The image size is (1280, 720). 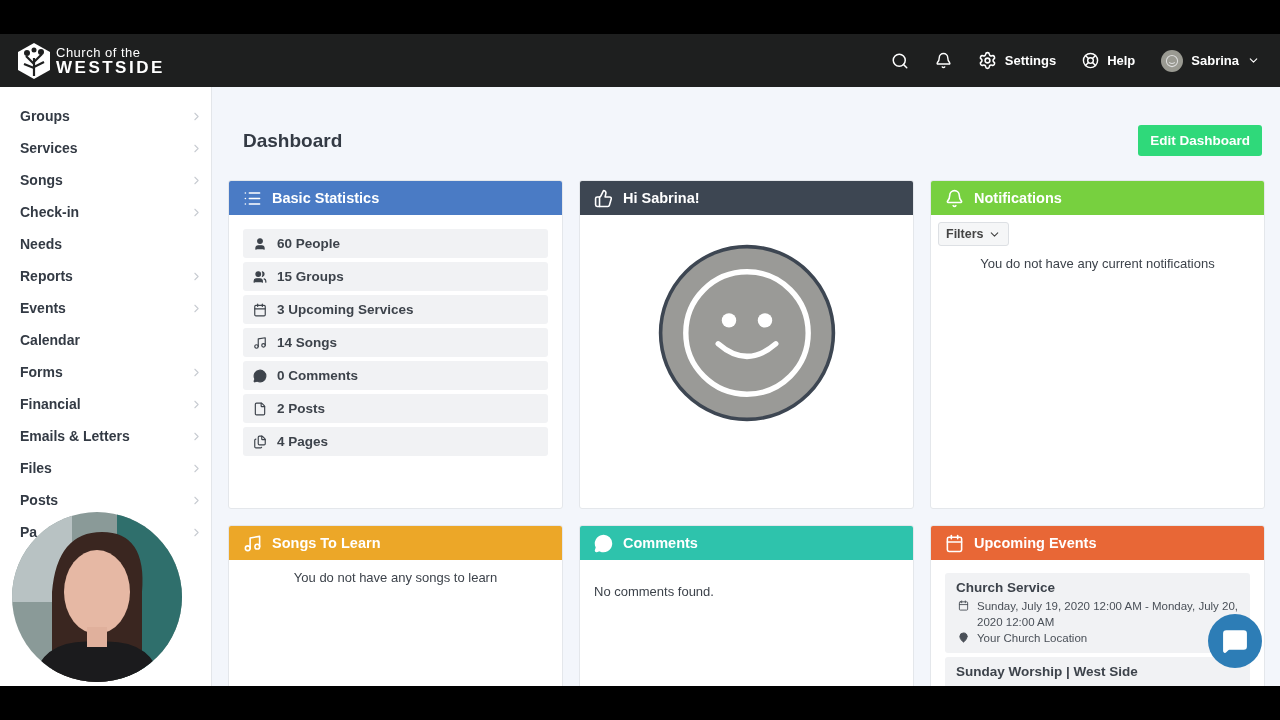 What do you see at coordinates (110, 67) in the screenshot?
I see `logo-text: WESTSIDE` at bounding box center [110, 67].